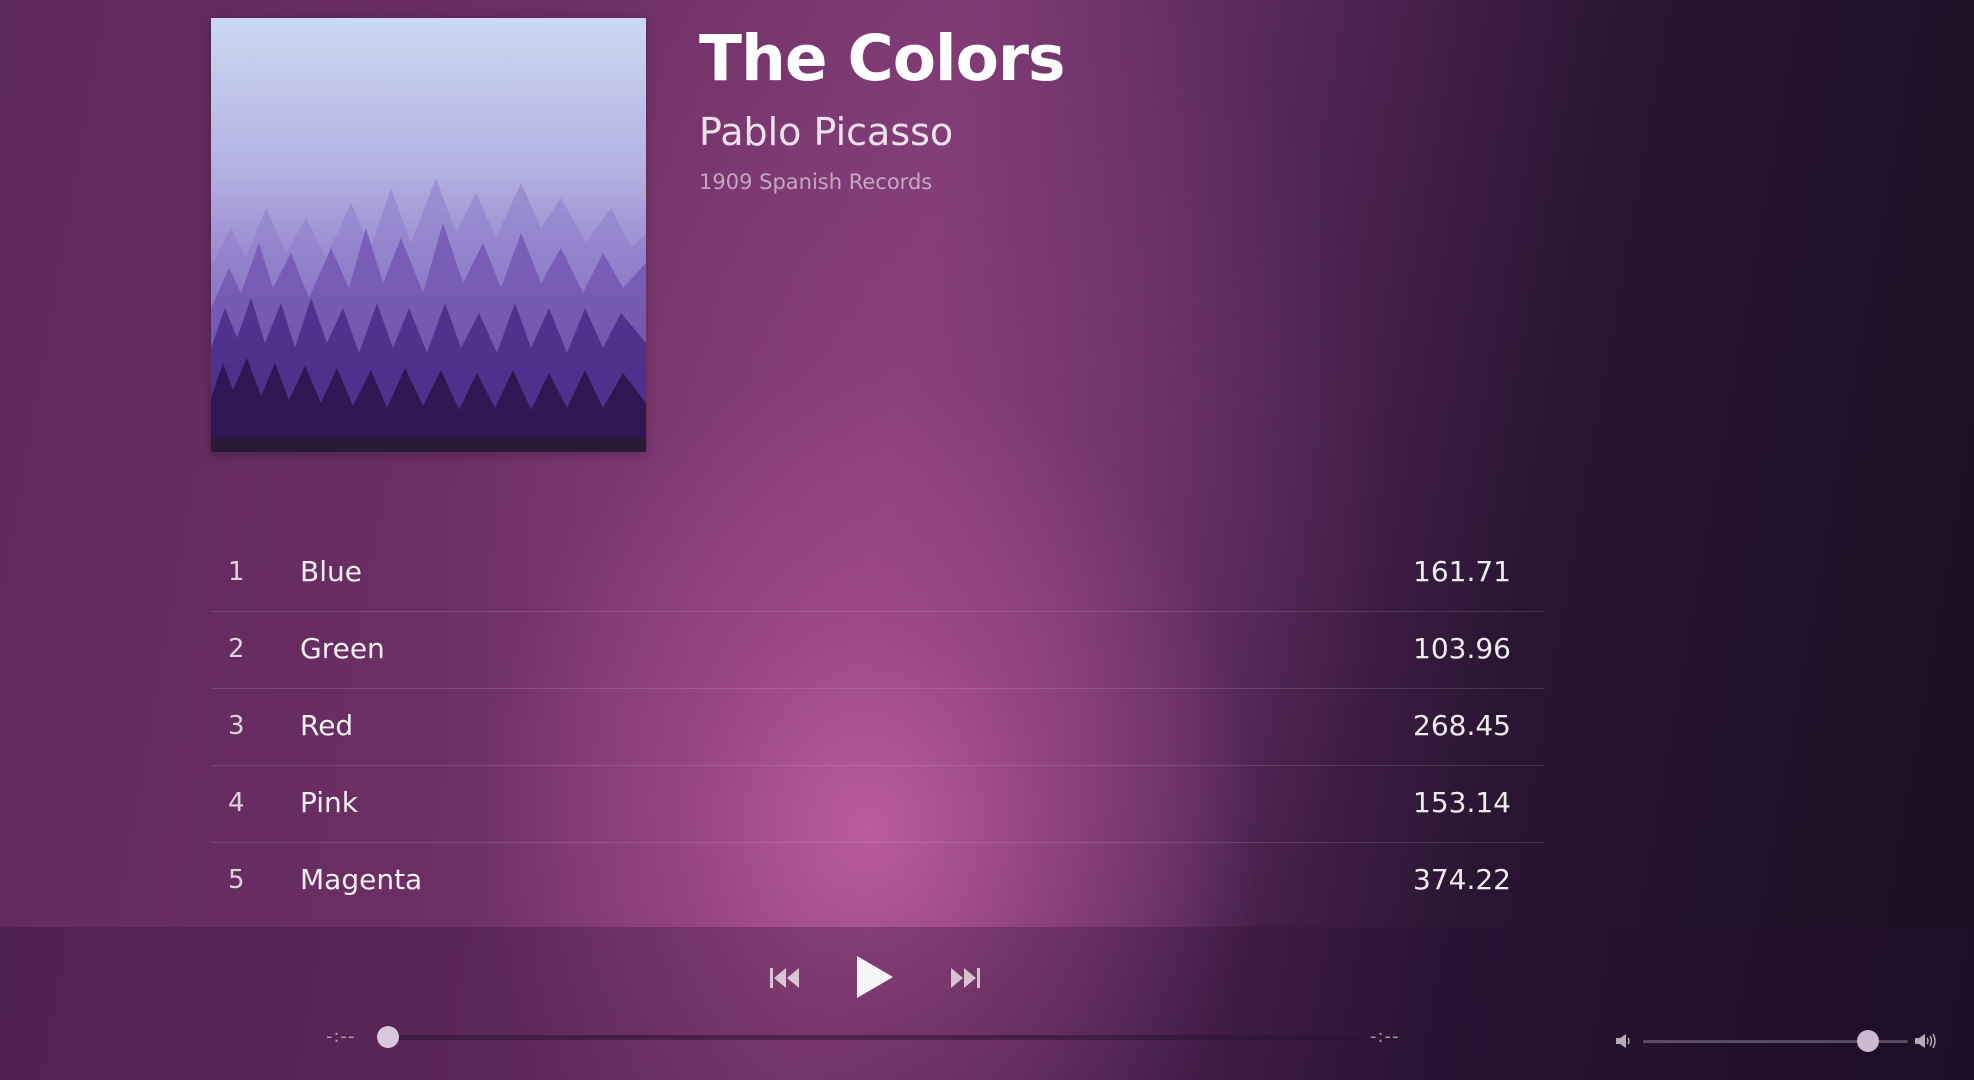 The image size is (1974, 1080). What do you see at coordinates (329, 802) in the screenshot?
I see `track-title: Pink` at bounding box center [329, 802].